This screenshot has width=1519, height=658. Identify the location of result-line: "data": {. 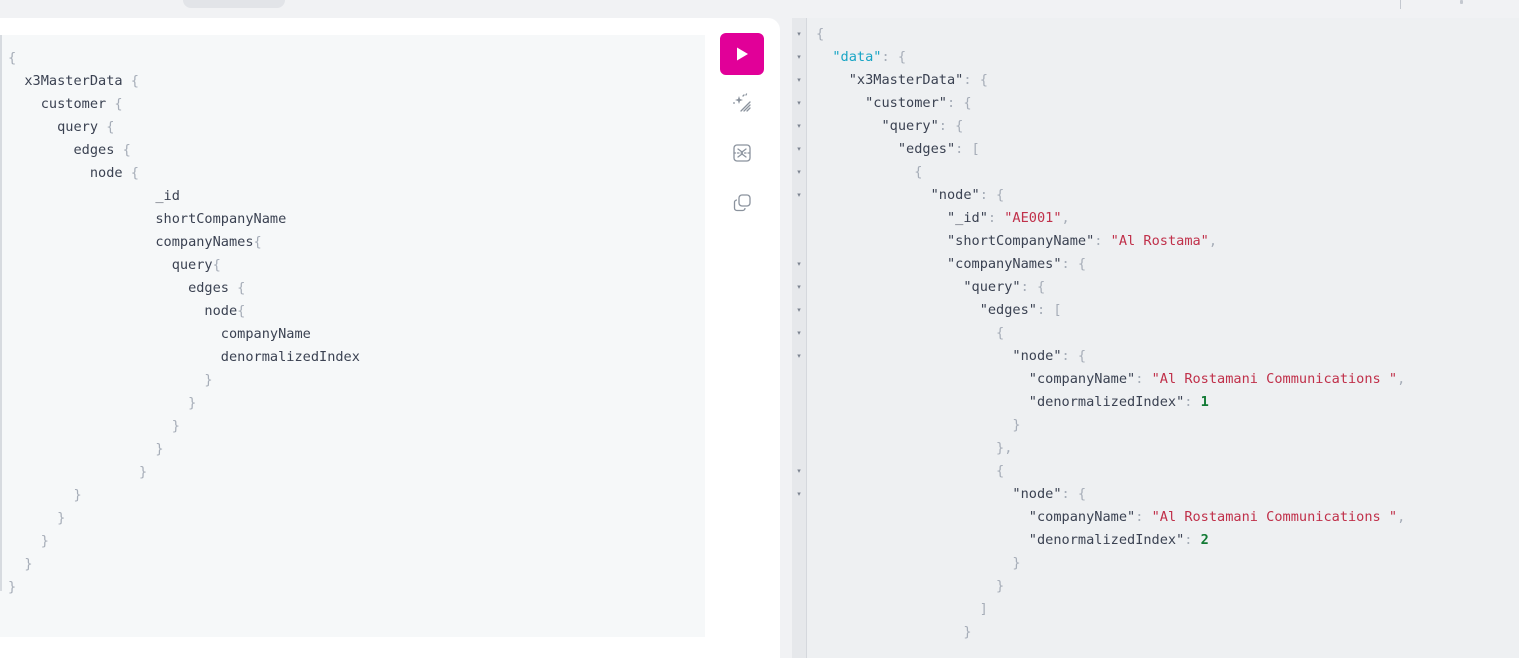
(869, 57).